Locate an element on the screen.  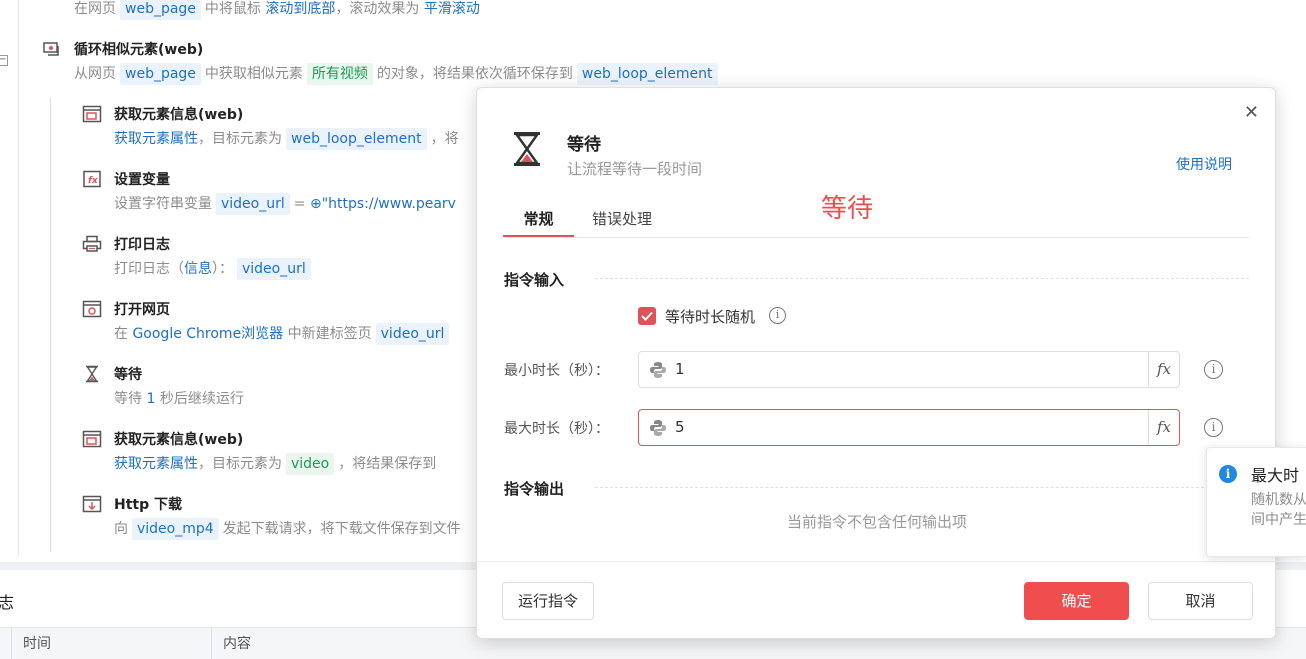
footer-divider is located at coordinates (877, 561).